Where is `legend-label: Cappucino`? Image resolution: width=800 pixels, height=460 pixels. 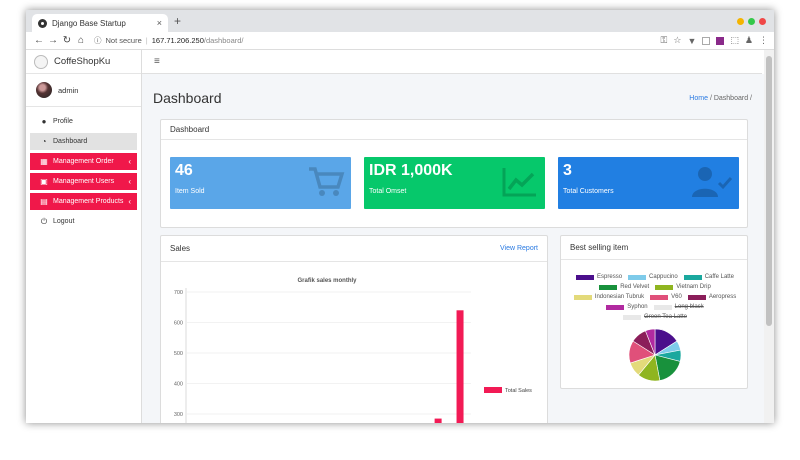
legend-label: Cappucino is located at coordinates (663, 277).